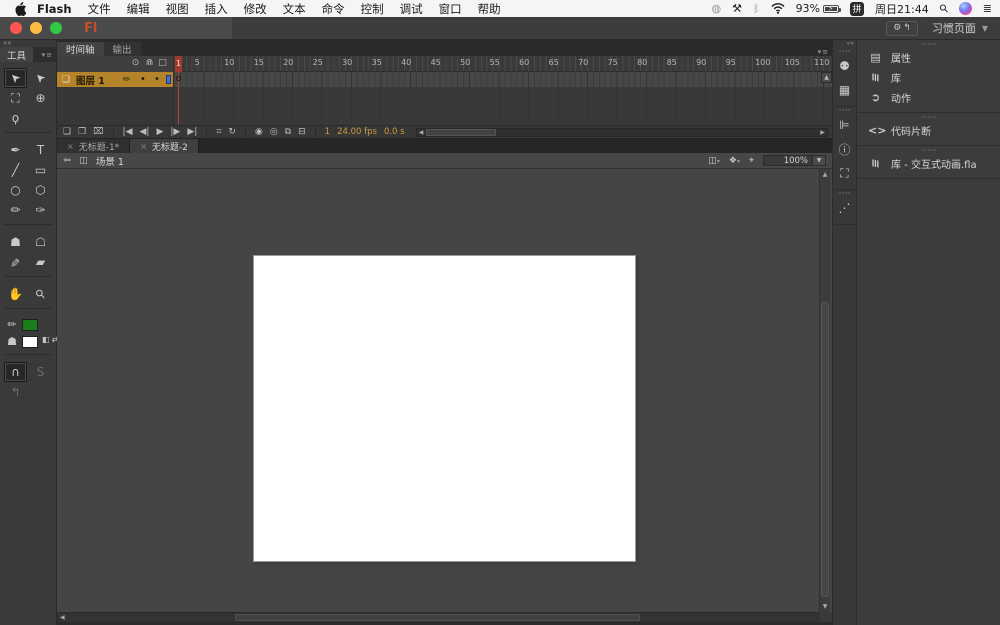  Describe the element at coordinates (216, 9) in the screenshot. I see `menu-item-4: 插入` at that location.